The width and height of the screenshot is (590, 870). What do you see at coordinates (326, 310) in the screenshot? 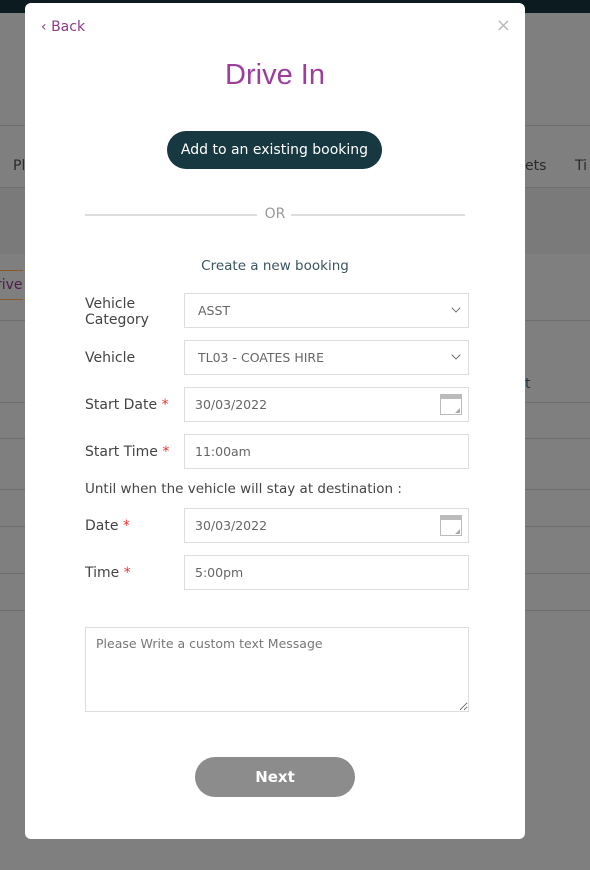
I see `vehicle-category-select: ASST` at bounding box center [326, 310].